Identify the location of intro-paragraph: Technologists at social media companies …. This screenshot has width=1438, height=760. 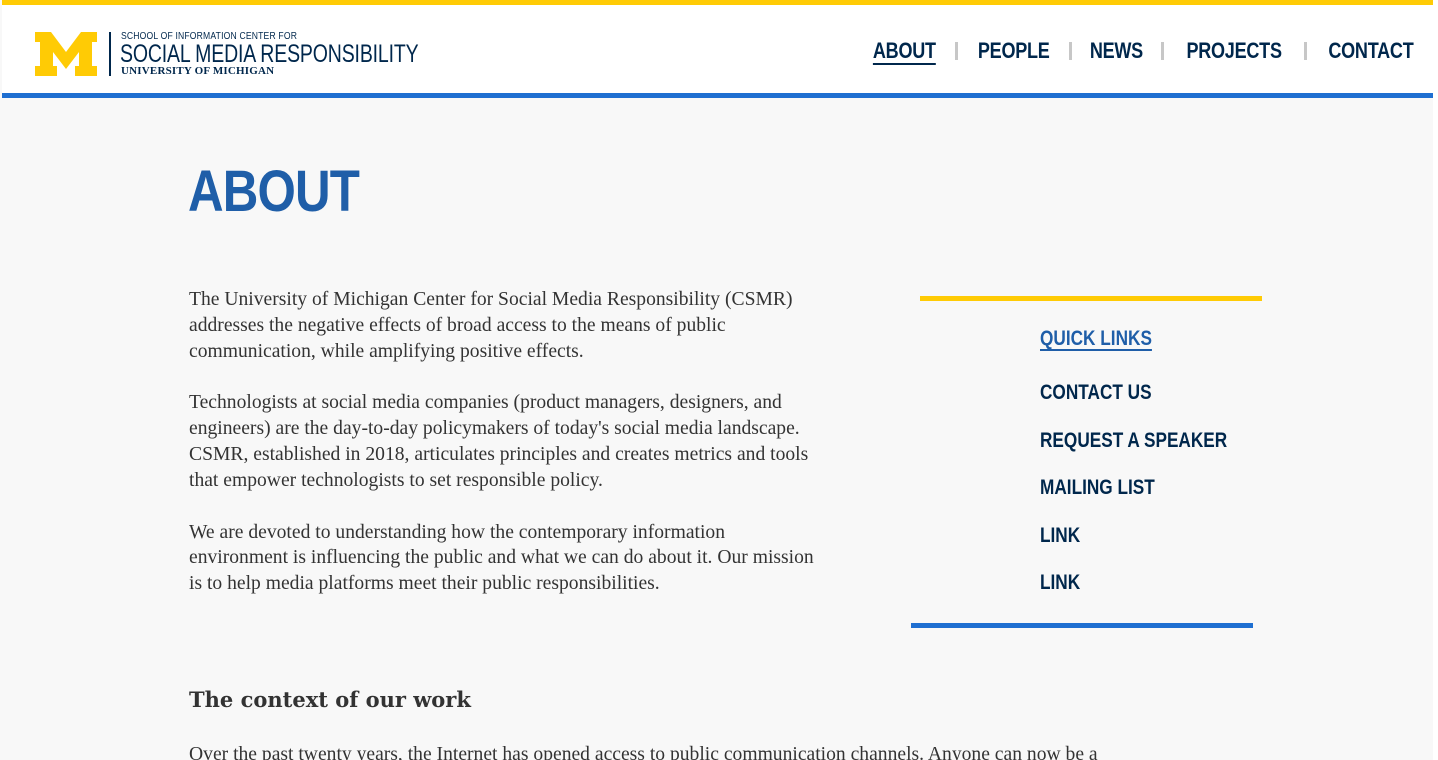
(499, 441).